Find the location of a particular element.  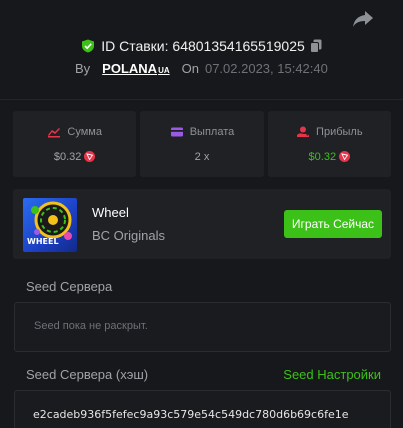

payout-card-icon is located at coordinates (176, 131).